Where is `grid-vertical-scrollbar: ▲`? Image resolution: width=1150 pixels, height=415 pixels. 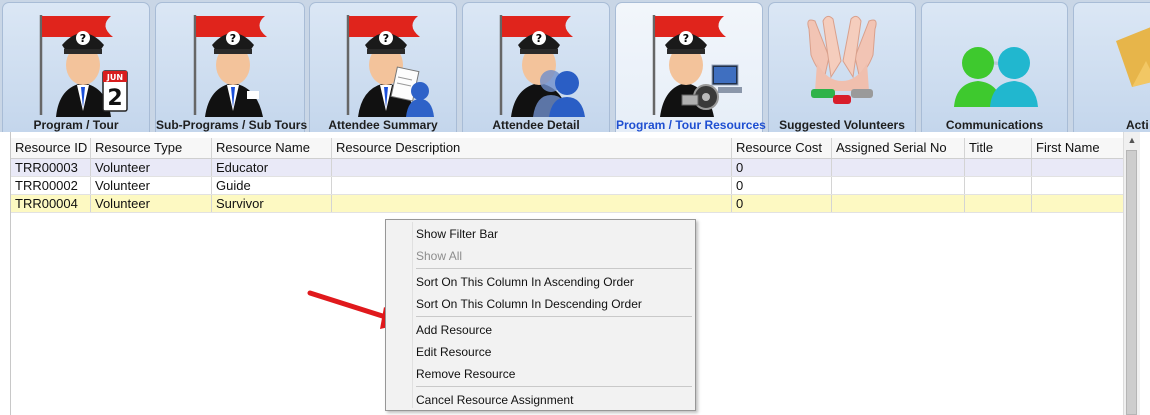 grid-vertical-scrollbar: ▲ is located at coordinates (1131, 273).